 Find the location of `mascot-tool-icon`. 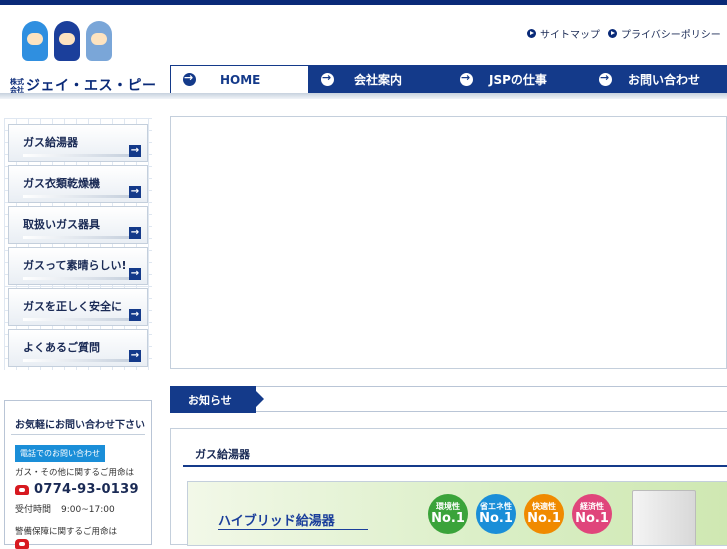

mascot-tool-icon is located at coordinates (99, 41).